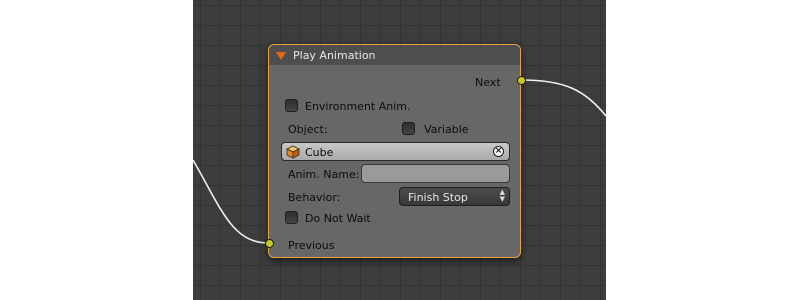  I want to click on next-socket-label: Next, so click(488, 82).